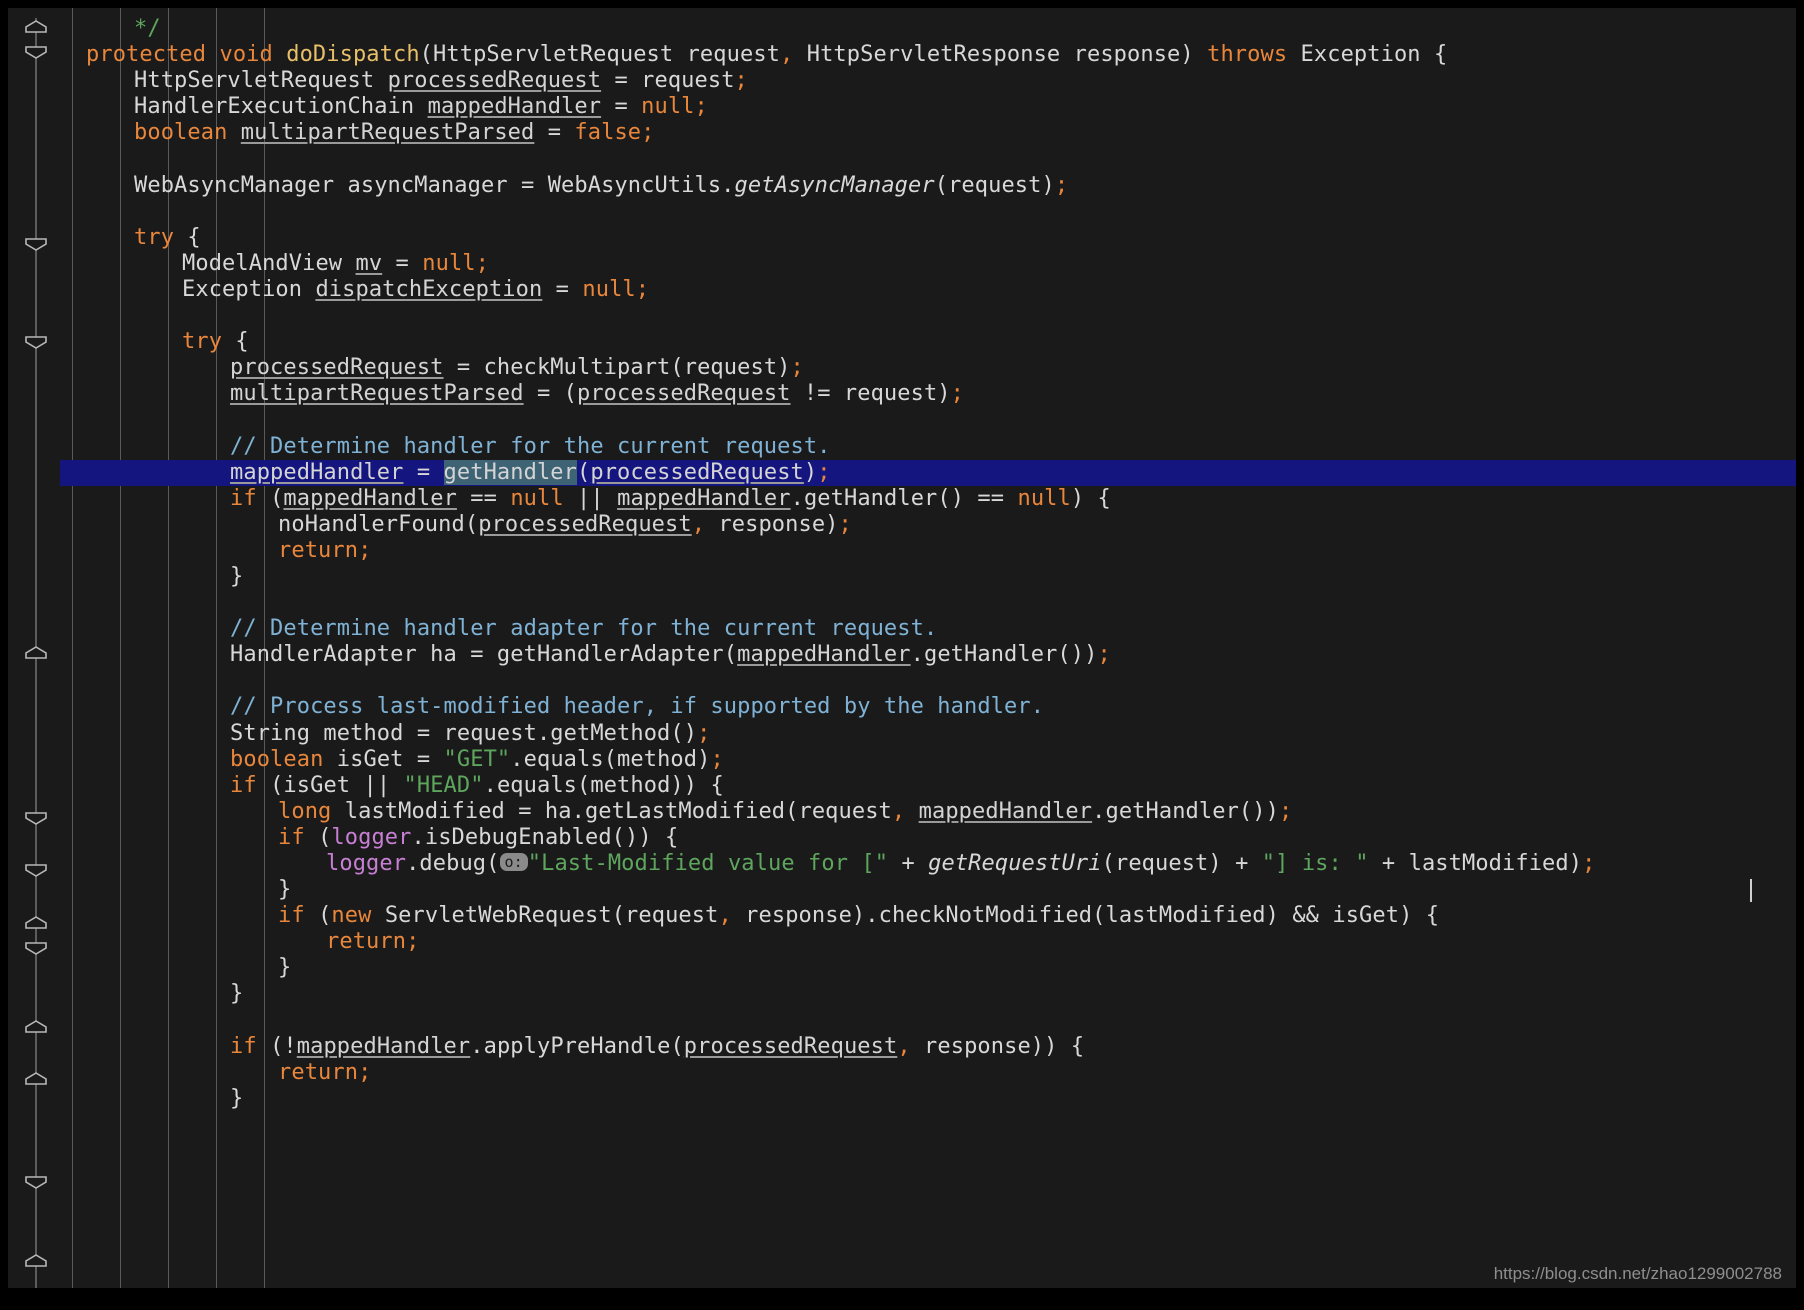 The width and height of the screenshot is (1804, 1310). Describe the element at coordinates (477, 785) in the screenshot. I see `code-line-text: if (isGet || "HEAD".equals(method)) {` at that location.